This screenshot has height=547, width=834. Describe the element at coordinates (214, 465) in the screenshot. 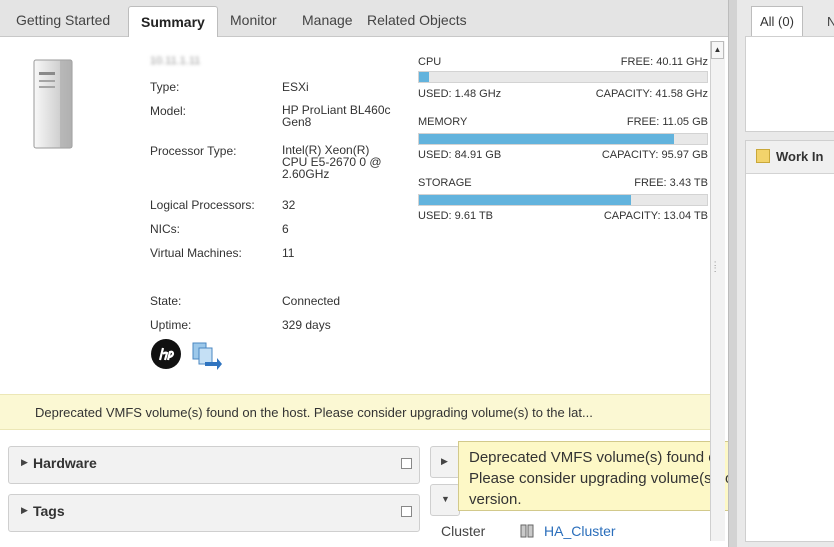

I see `hardware-panel: ▶ Hardware` at that location.